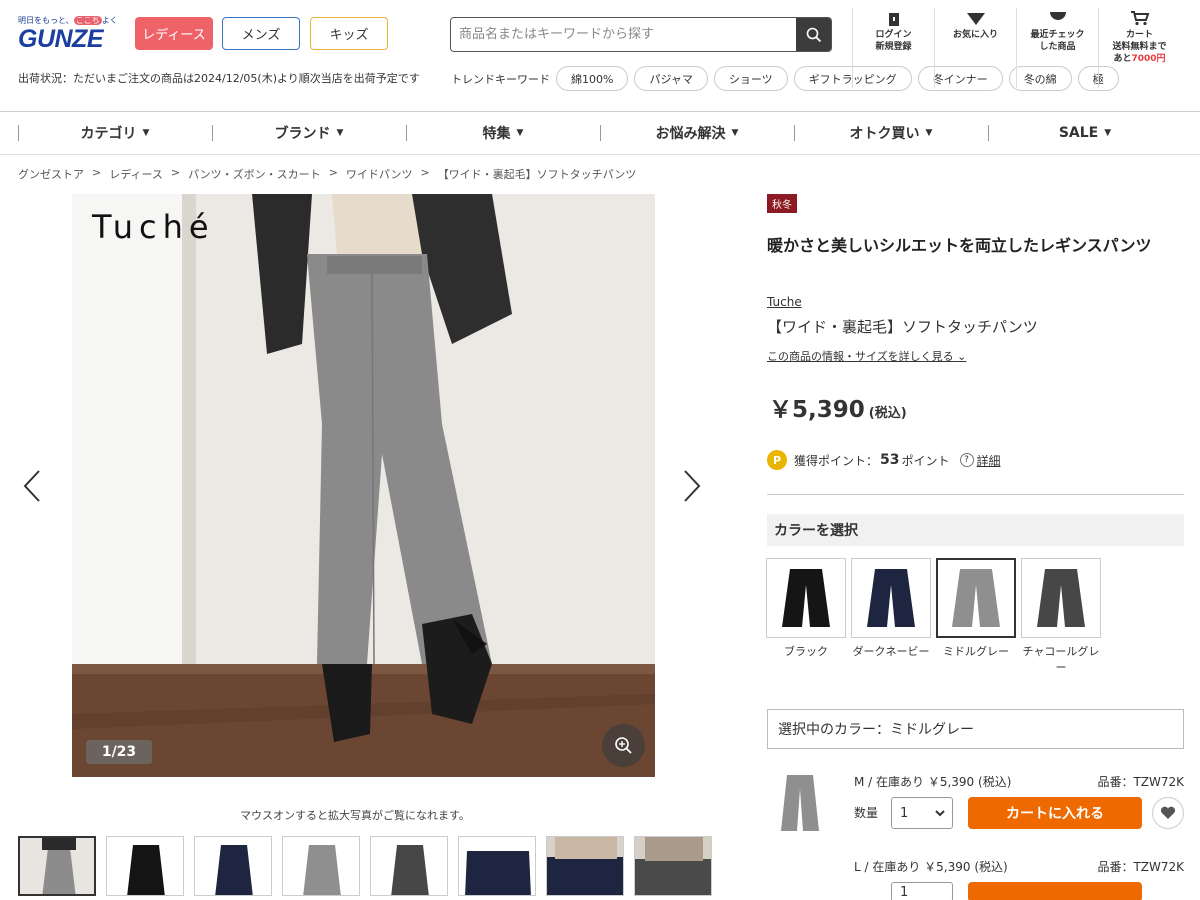 The image size is (1200, 900). I want to click on quantity-label: 数量, so click(866, 813).